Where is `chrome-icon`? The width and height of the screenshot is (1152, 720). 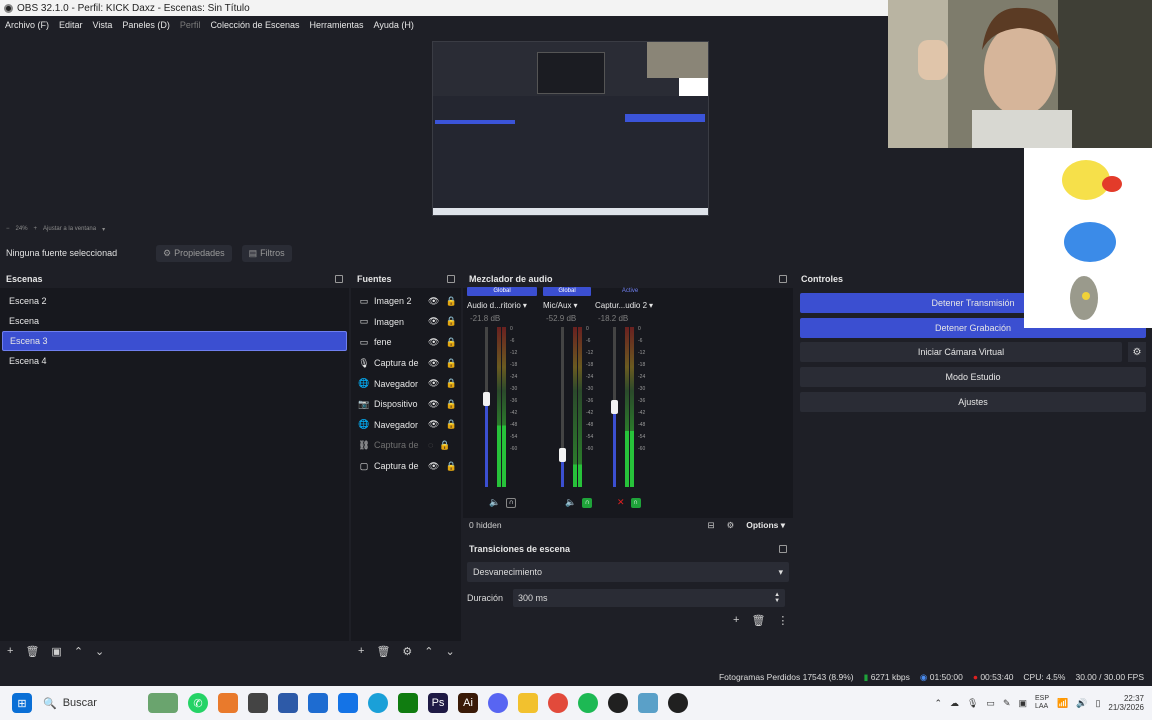 chrome-icon is located at coordinates (558, 703).